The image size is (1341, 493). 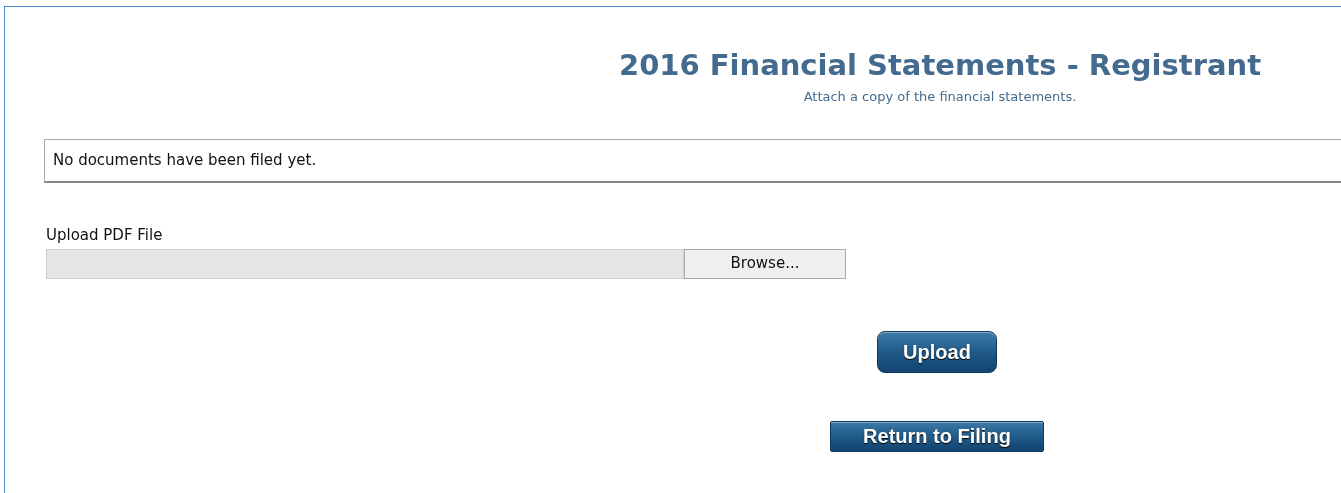 What do you see at coordinates (940, 65) in the screenshot?
I see `page-title: 2016 Financial Statements - Registrant` at bounding box center [940, 65].